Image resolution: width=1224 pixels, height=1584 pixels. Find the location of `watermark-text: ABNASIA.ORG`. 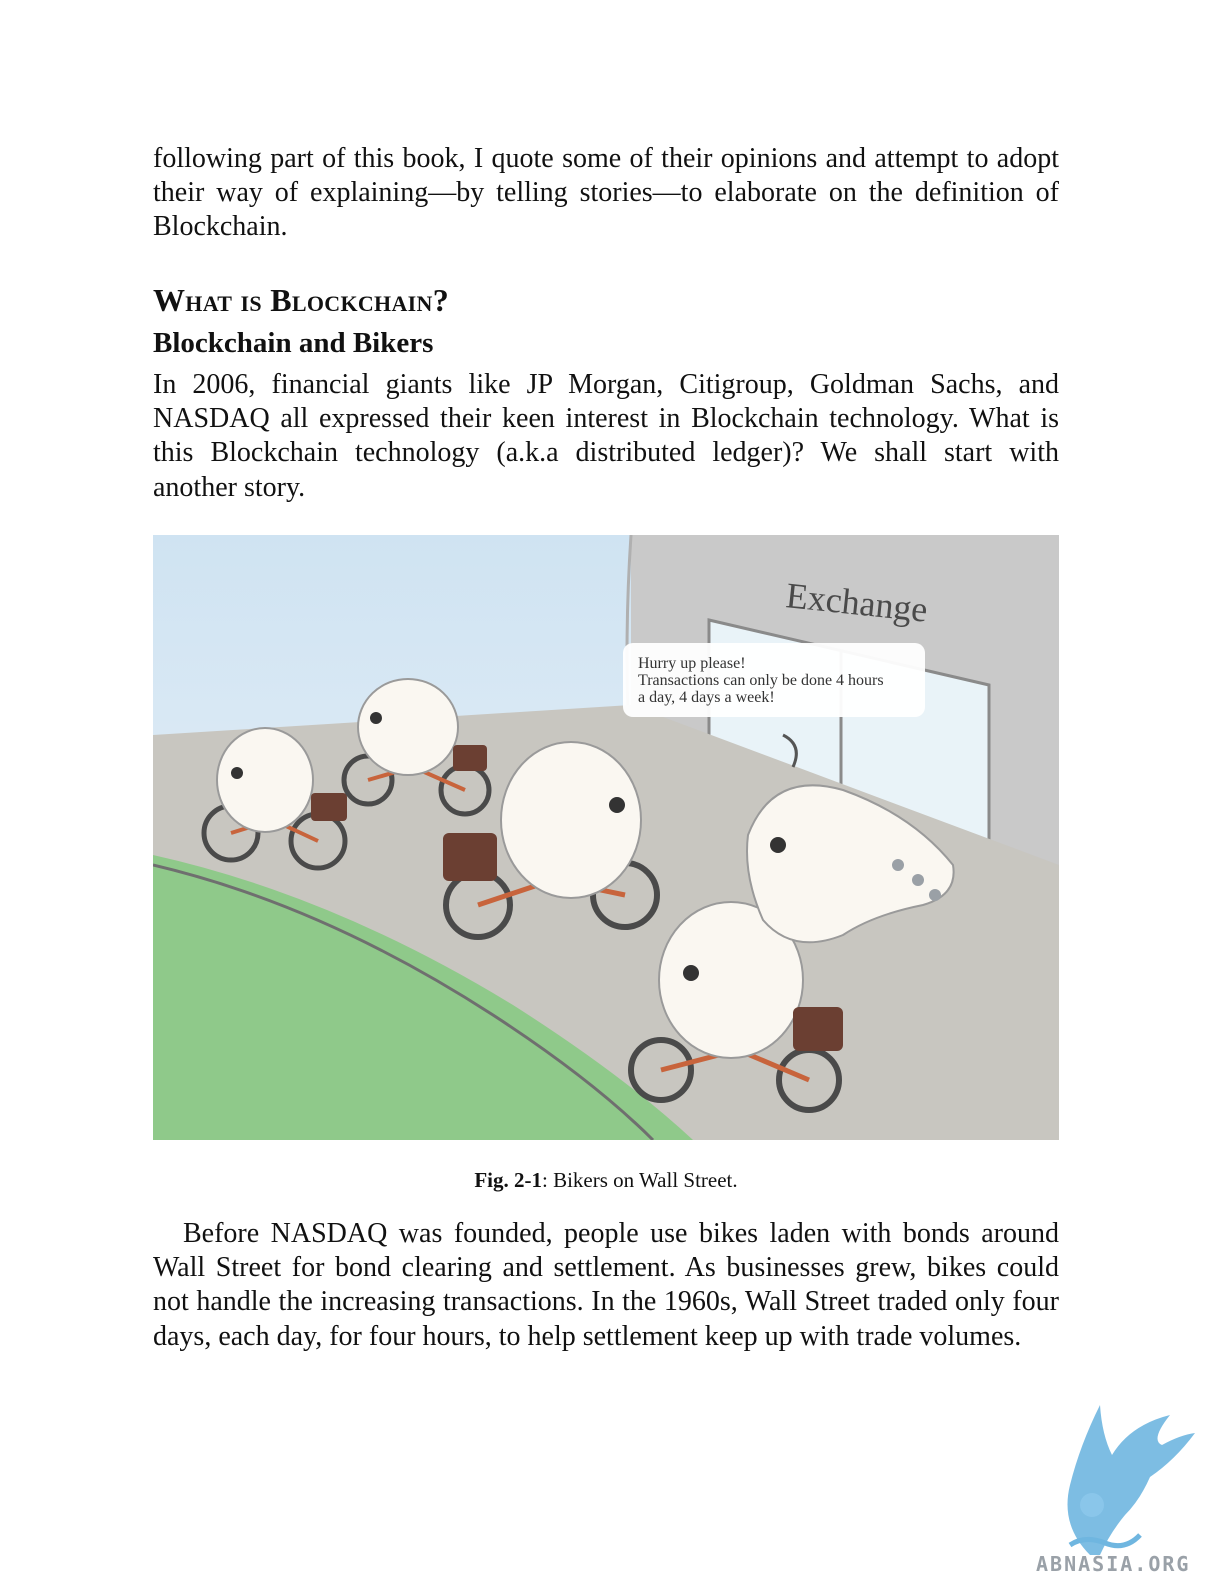

watermark-text: ABNASIA.ORG is located at coordinates (1113, 1564).